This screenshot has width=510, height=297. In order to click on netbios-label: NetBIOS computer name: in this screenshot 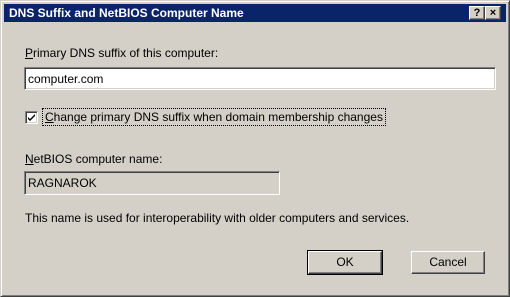, I will do `click(93, 159)`.